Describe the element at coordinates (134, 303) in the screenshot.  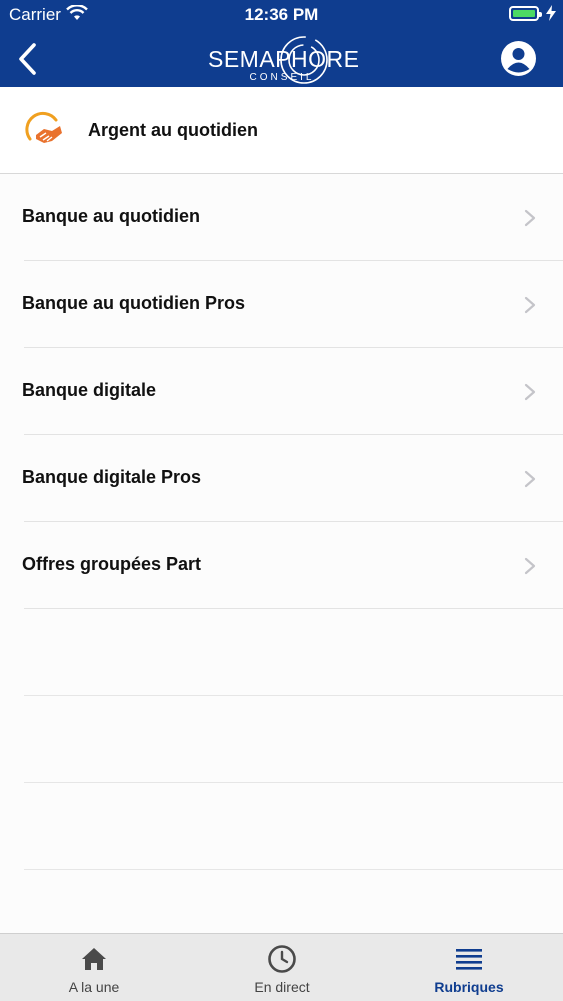
I see `list-item-label: Banque au quotidien Pros` at that location.